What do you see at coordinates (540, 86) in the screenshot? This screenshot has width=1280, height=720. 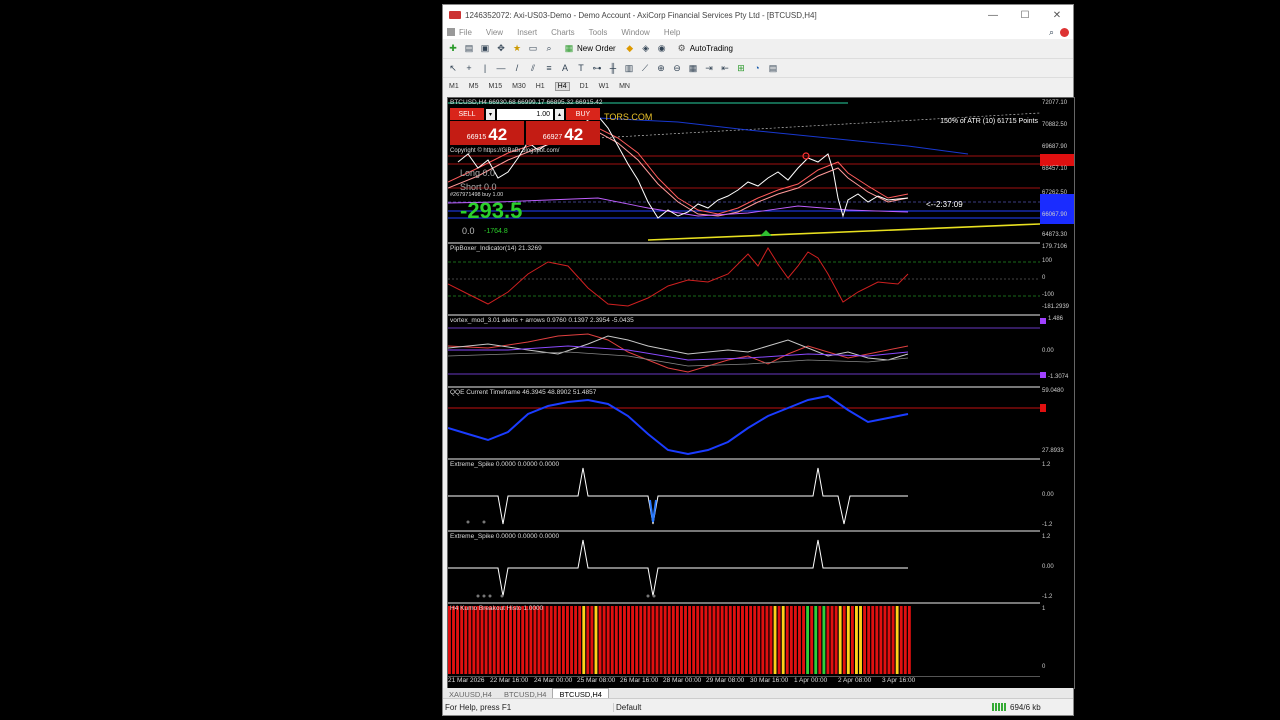 I see `timeframe-h1: H1` at bounding box center [540, 86].